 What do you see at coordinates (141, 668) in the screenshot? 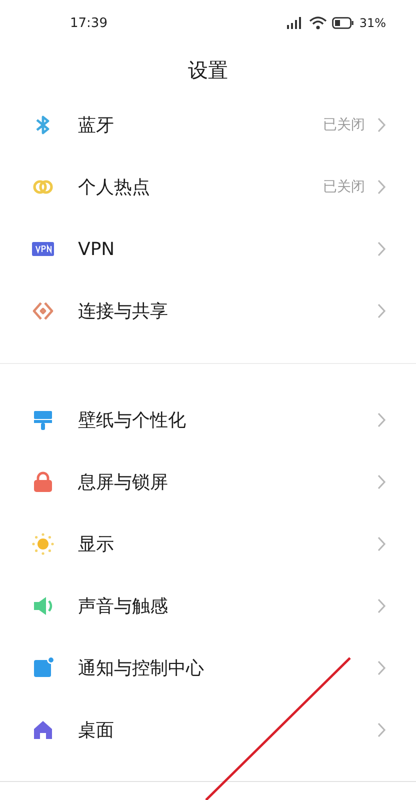
I see `item-label: 通知与控制中心` at bounding box center [141, 668].